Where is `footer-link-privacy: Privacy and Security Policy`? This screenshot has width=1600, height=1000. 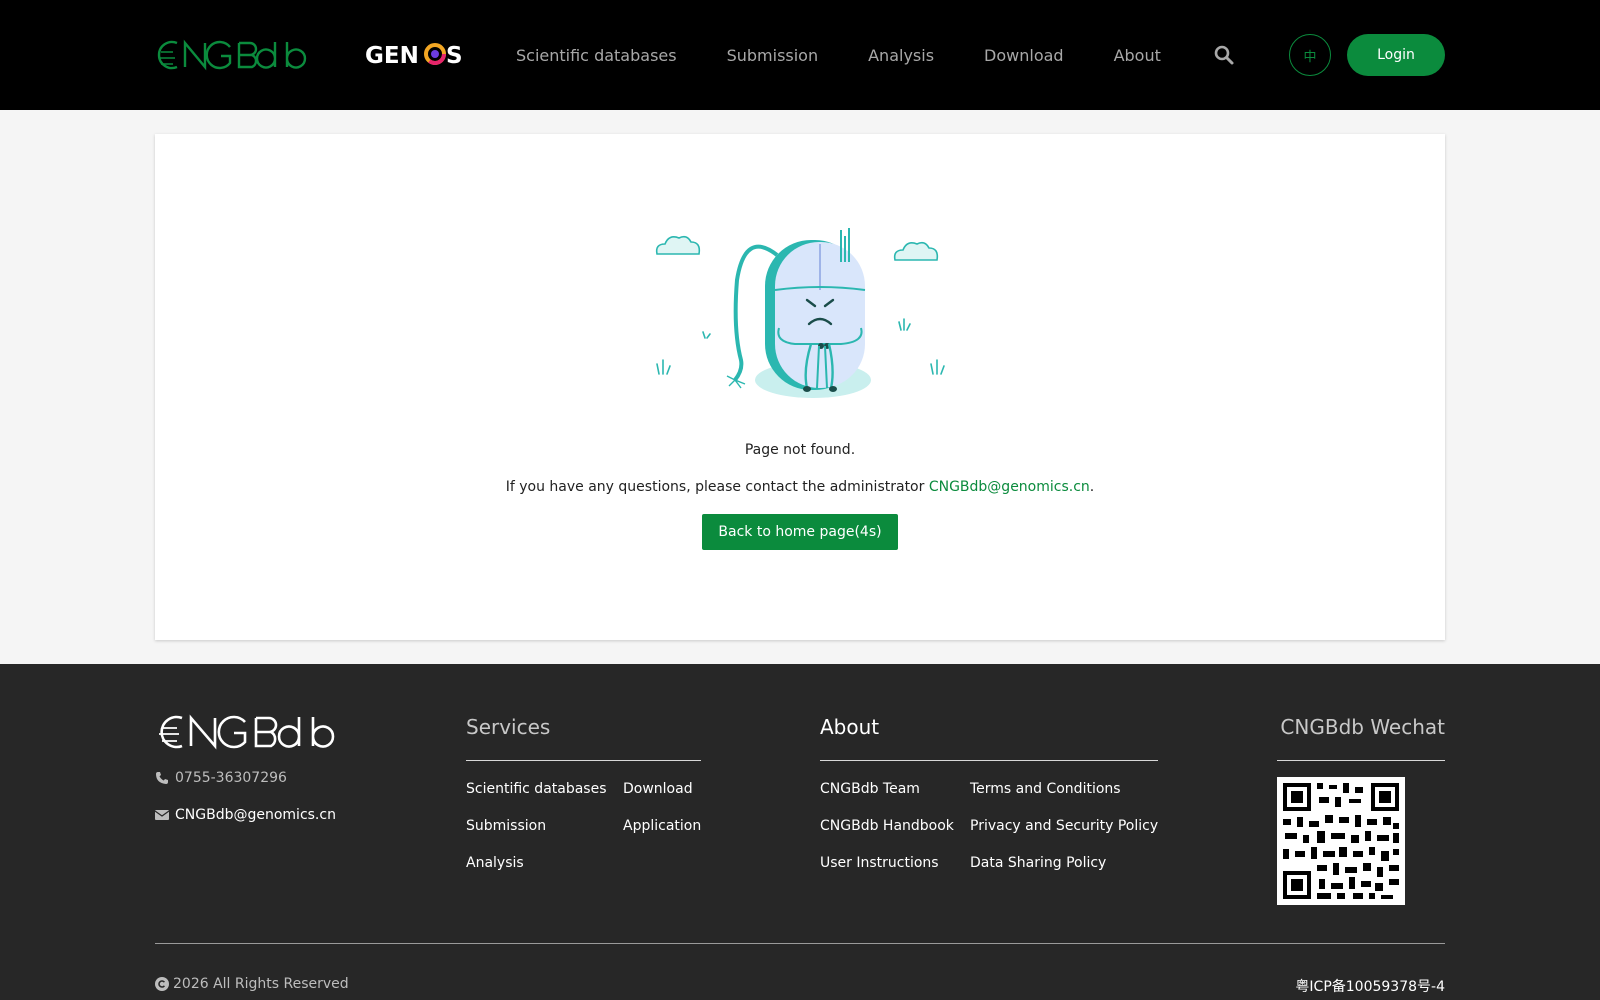 footer-link-privacy: Privacy and Security Policy is located at coordinates (1064, 826).